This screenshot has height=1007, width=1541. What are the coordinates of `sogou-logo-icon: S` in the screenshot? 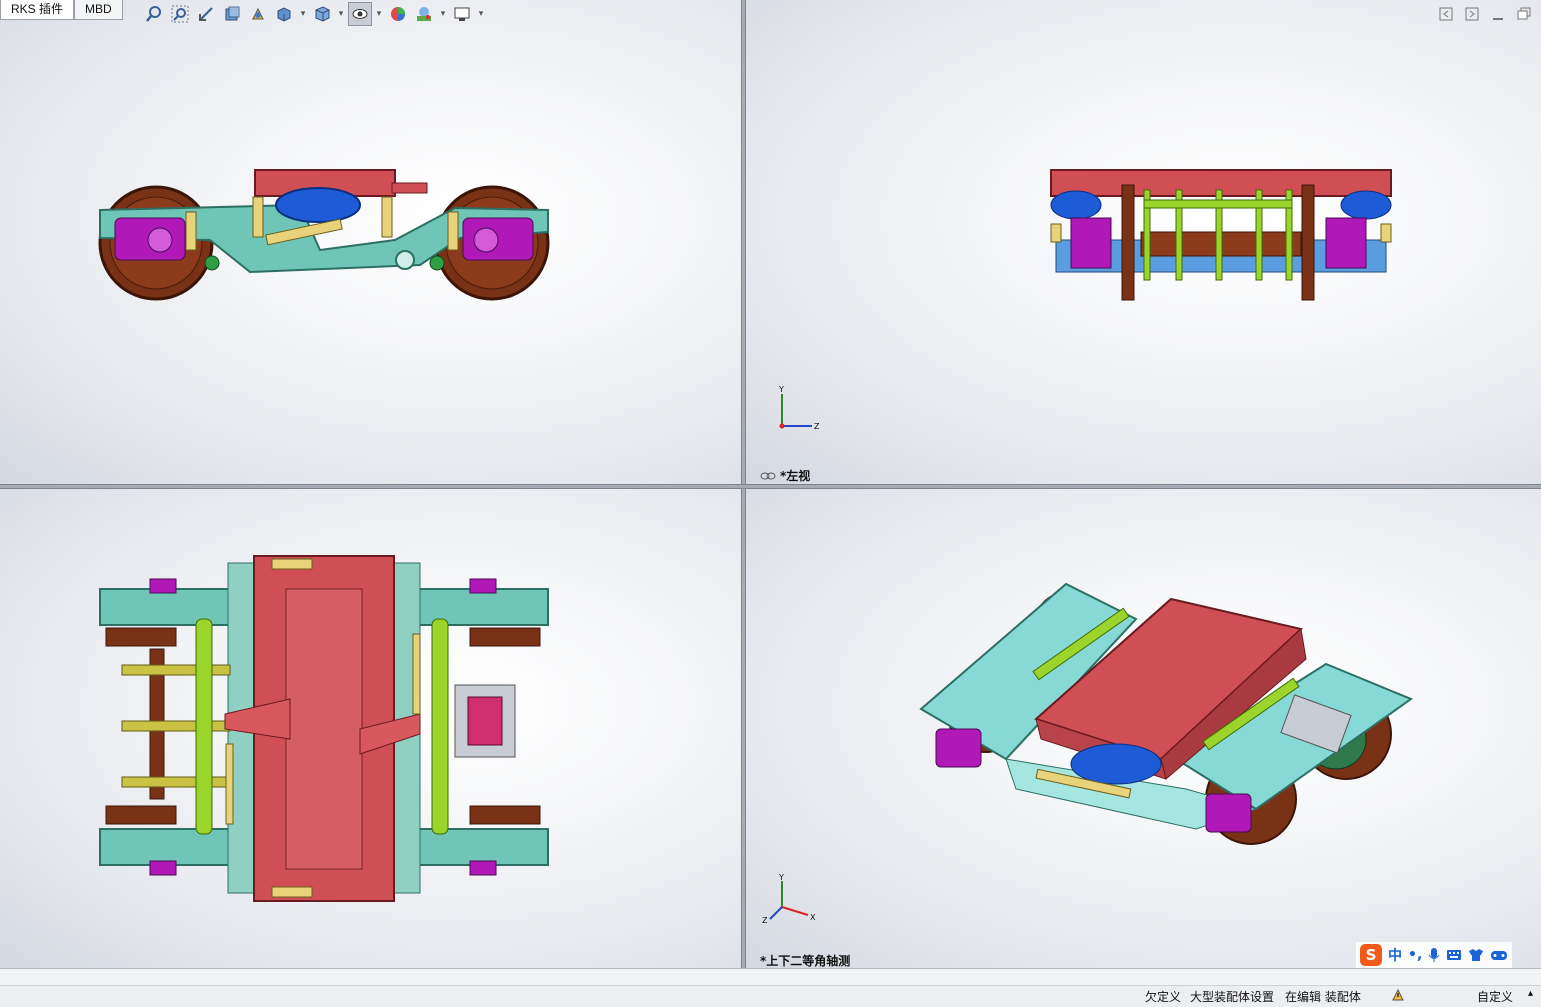 It's located at (1371, 955).